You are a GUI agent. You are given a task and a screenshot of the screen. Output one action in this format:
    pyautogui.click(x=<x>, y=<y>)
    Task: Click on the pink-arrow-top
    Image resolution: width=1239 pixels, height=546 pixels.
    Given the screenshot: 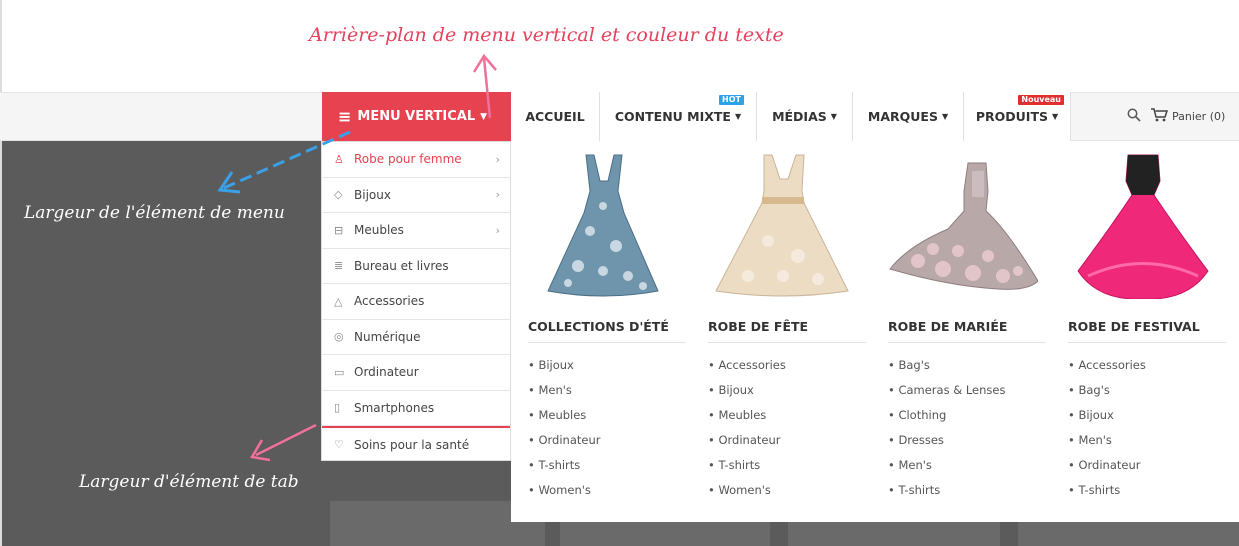 What is the action you would take?
    pyautogui.click(x=484, y=86)
    